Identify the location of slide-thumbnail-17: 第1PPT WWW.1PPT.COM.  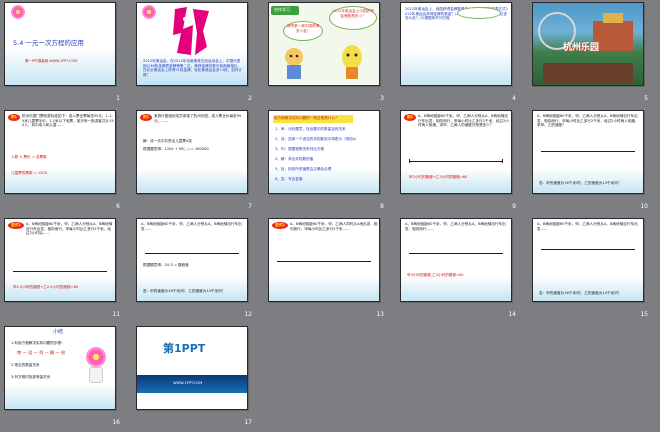
(192, 368).